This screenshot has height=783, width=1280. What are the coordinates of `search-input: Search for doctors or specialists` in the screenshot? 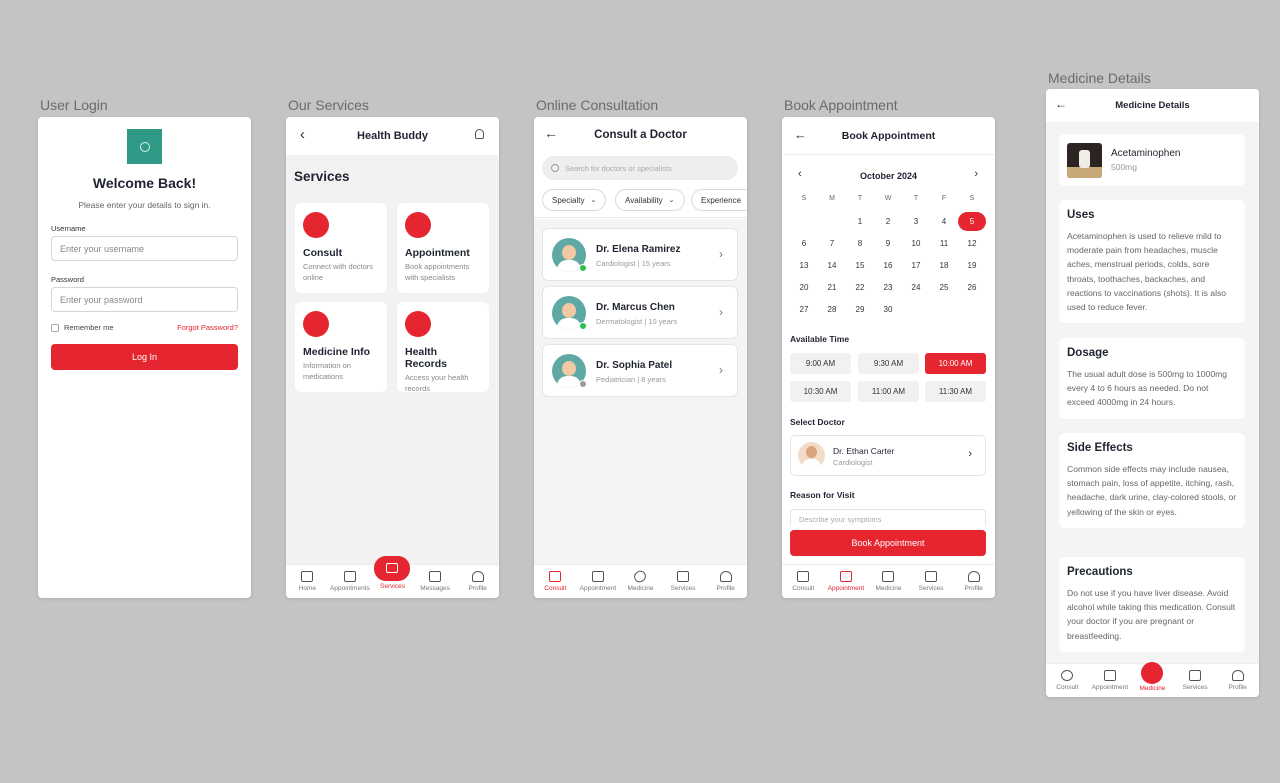 It's located at (640, 168).